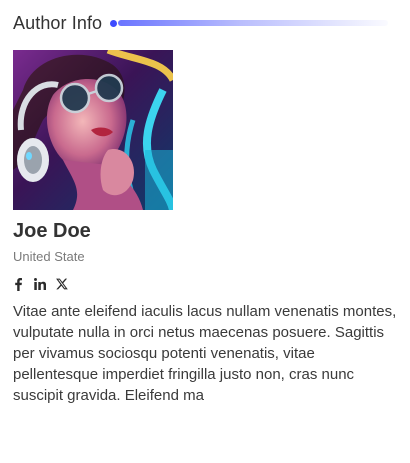 The image size is (410, 463). What do you see at coordinates (52, 231) in the screenshot?
I see `author-name: Joe Doe` at bounding box center [52, 231].